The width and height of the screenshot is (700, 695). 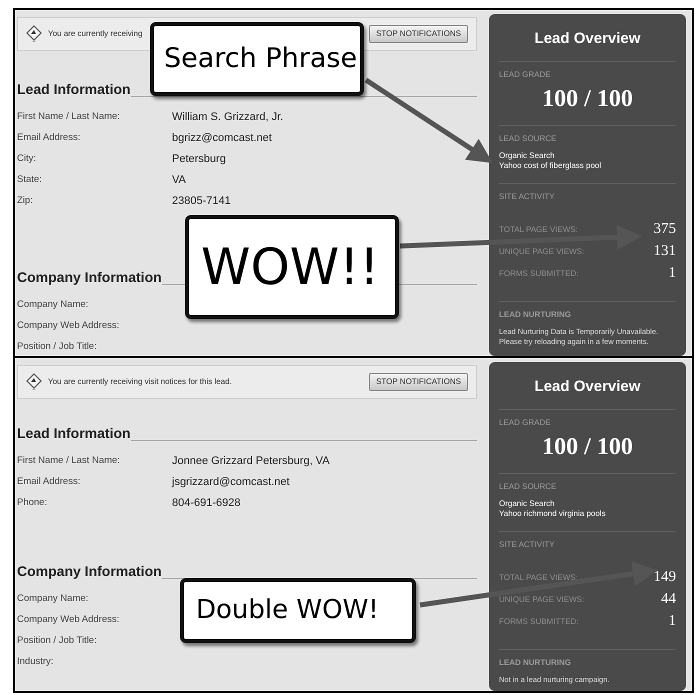 I want to click on stat-value: 149, so click(x=665, y=578).